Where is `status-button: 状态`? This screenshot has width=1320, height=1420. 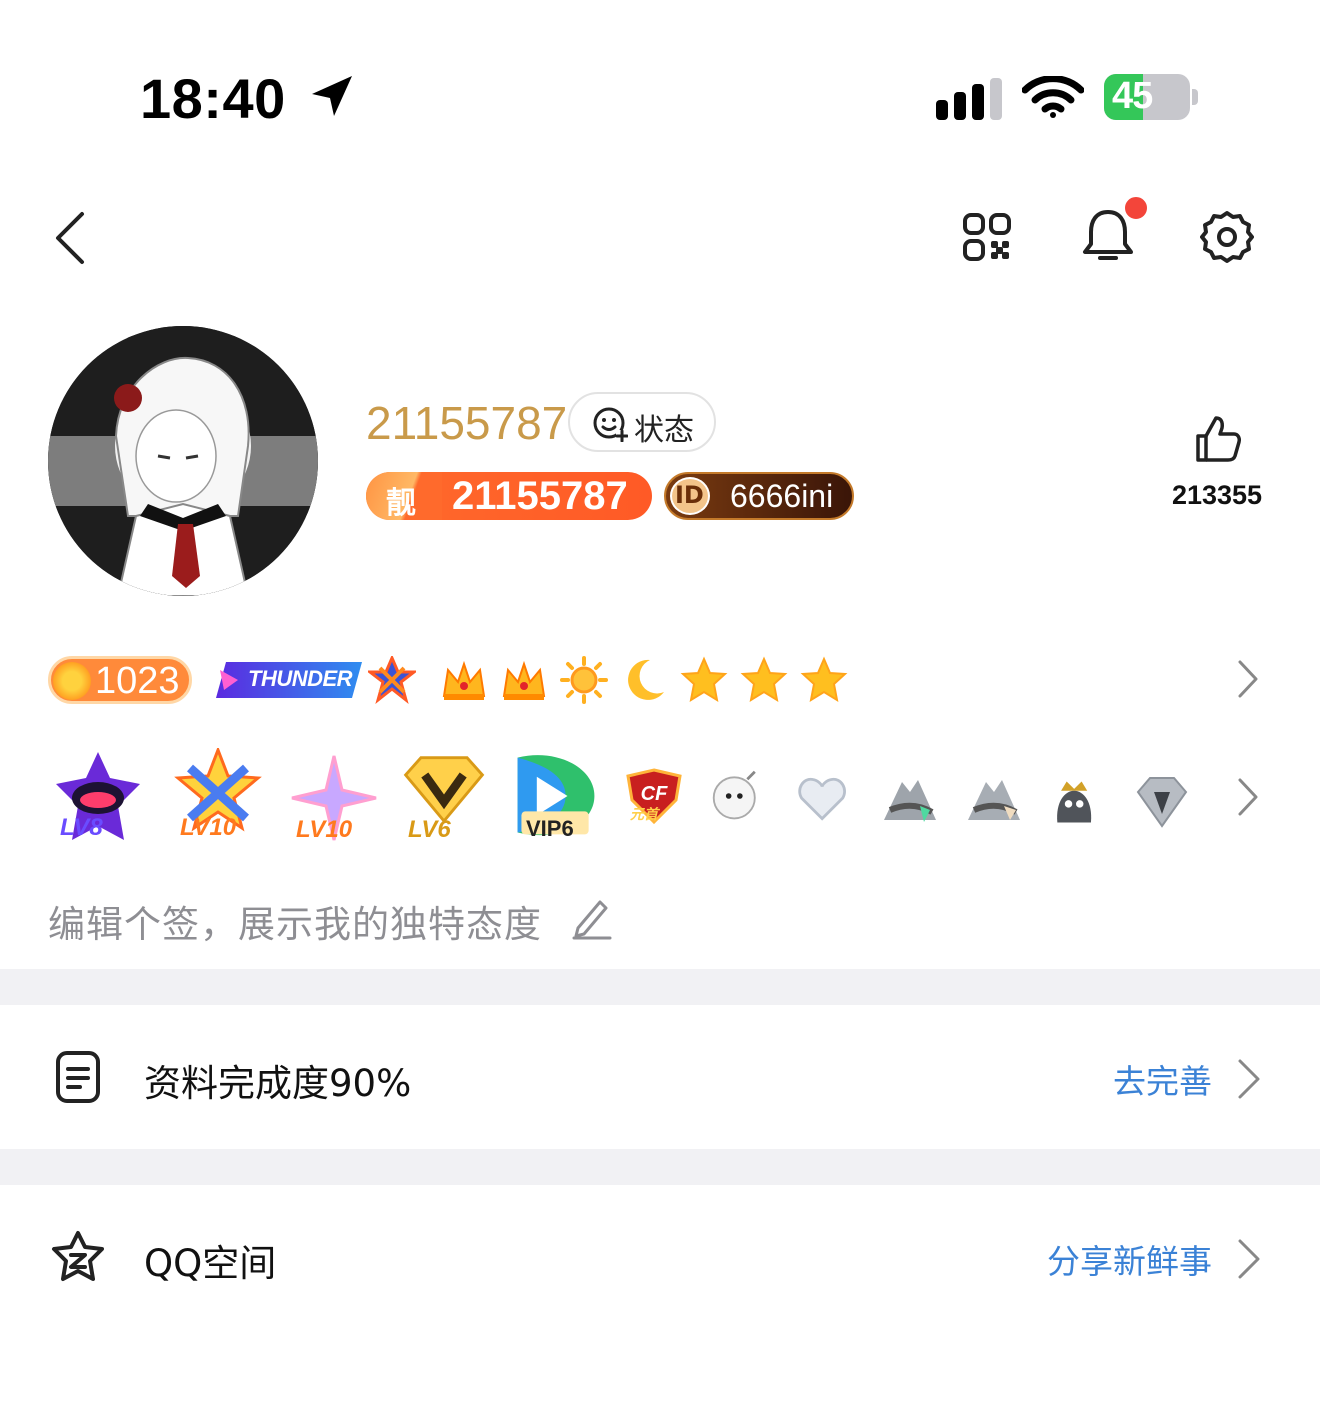
status-button: 状态 is located at coordinates (642, 422).